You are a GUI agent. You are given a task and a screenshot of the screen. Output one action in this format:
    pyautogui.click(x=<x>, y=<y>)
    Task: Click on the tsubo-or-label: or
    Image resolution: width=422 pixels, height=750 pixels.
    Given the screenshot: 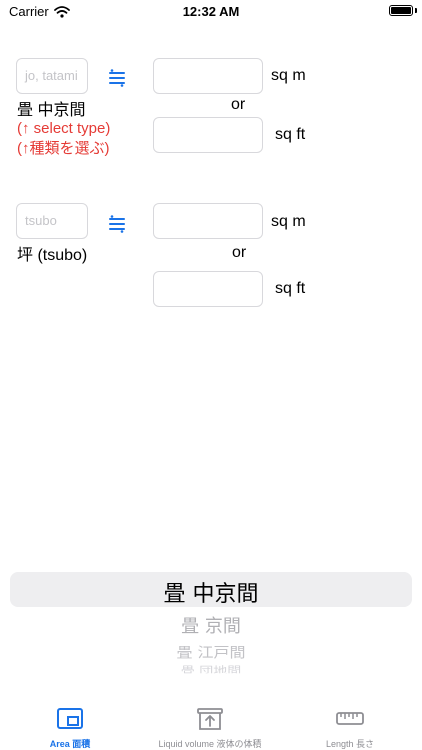 What is the action you would take?
    pyautogui.click(x=239, y=252)
    